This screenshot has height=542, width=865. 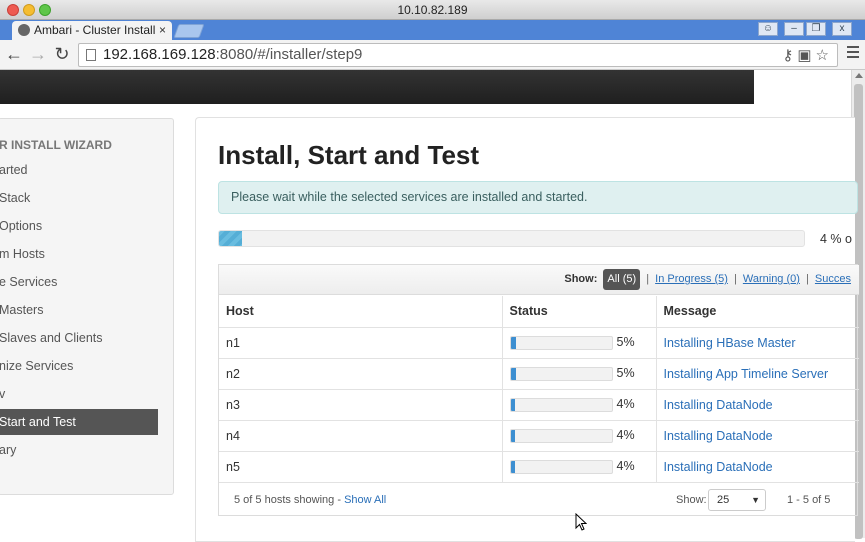 What do you see at coordinates (768, 29) in the screenshot?
I see `user-profile-icon: ☺` at bounding box center [768, 29].